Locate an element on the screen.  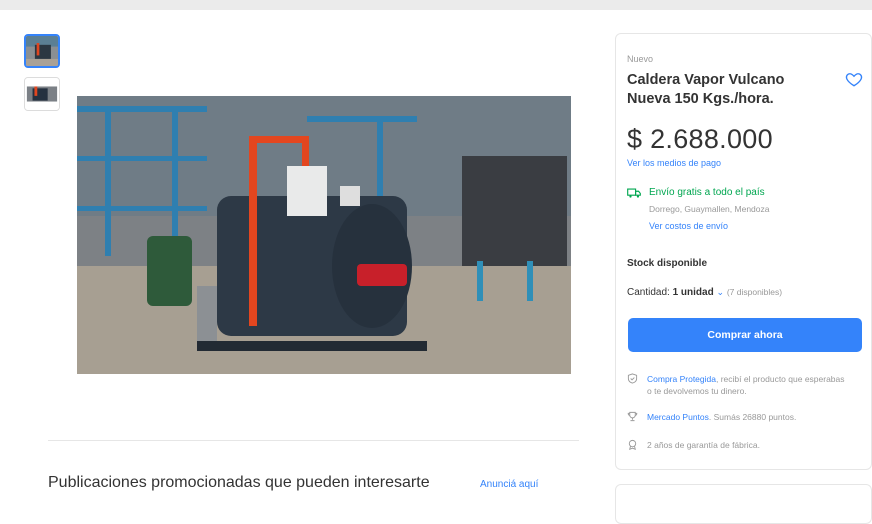
section-divider is located at coordinates (313, 440).